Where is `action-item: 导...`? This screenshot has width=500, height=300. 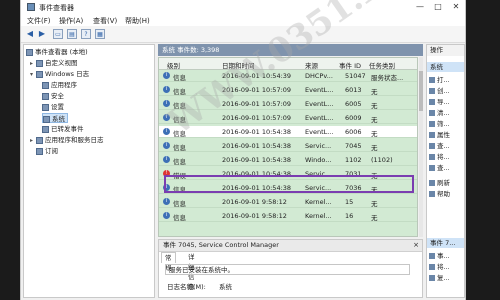
action-item: 导... is located at coordinates (439, 102).